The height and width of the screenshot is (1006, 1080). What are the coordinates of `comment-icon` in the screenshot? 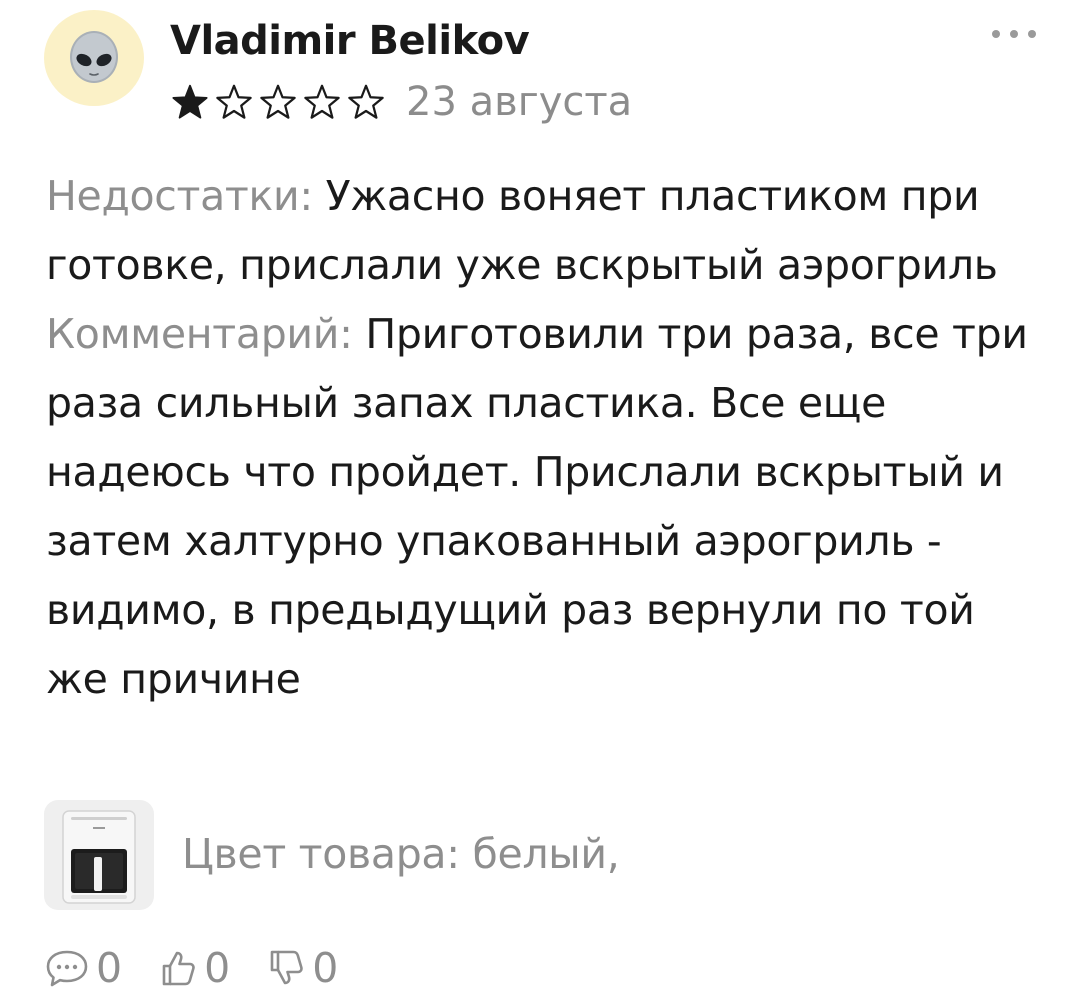 It's located at (67, 968).